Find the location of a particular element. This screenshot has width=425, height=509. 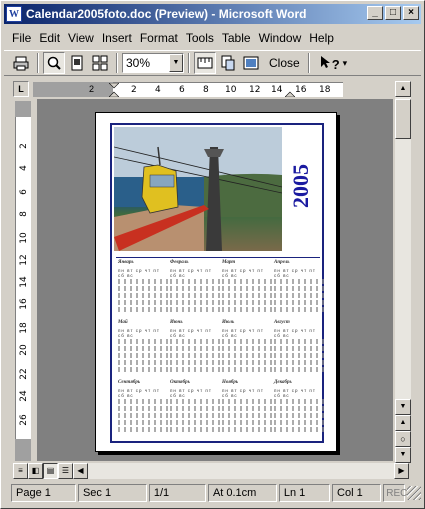

scroll-up-button: ▲ is located at coordinates (403, 89).